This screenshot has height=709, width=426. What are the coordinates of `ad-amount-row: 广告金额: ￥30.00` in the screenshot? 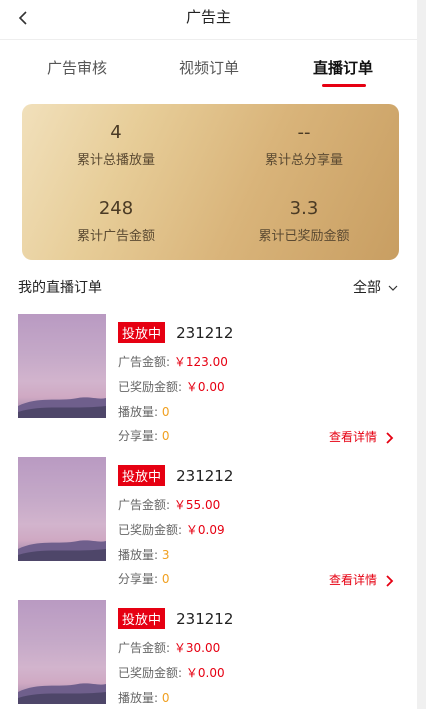 It's located at (169, 647).